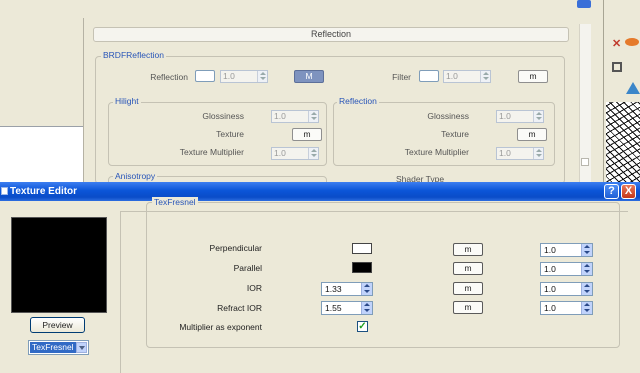 This screenshot has height=373, width=640. Describe the element at coordinates (133, 55) in the screenshot. I see `brdf-reflection-title: BRDFReflection` at that location.